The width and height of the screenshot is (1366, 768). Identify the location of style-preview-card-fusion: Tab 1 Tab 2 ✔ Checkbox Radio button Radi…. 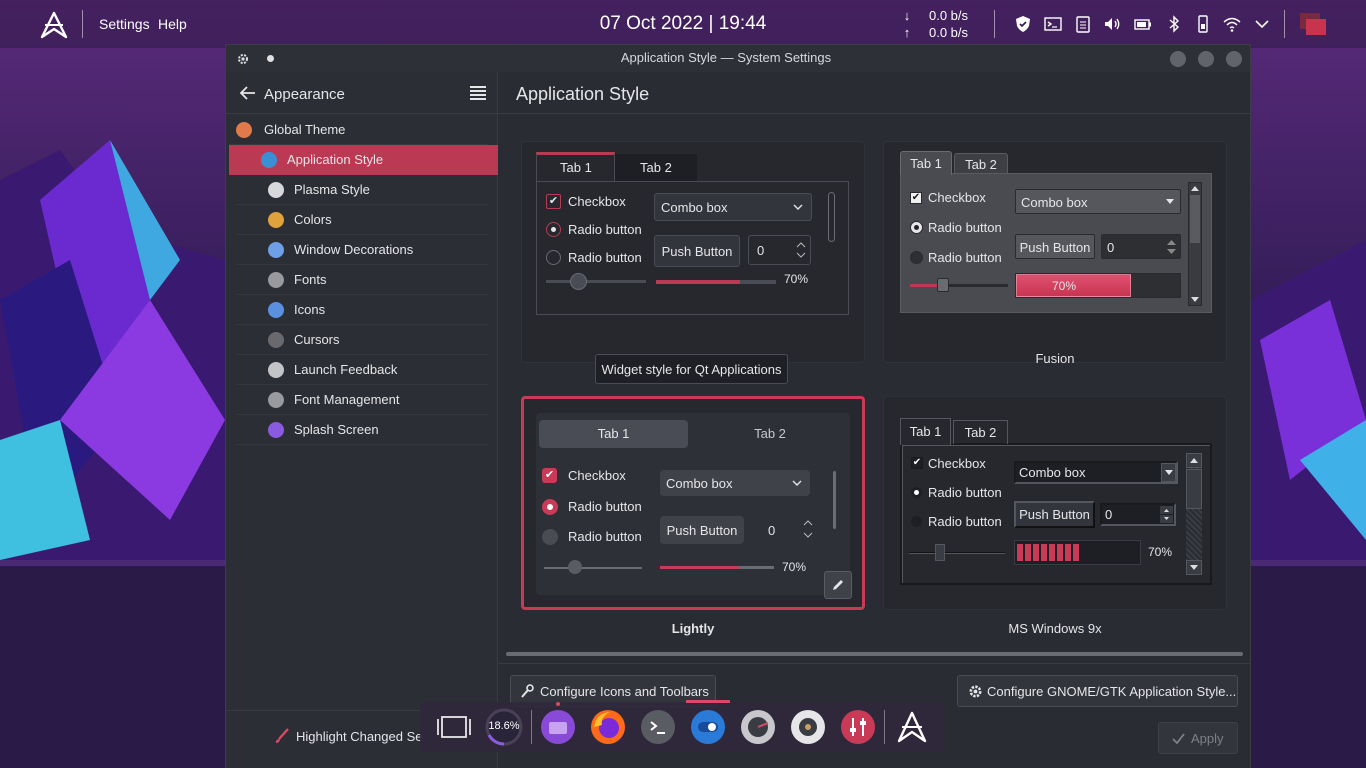
(1055, 252).